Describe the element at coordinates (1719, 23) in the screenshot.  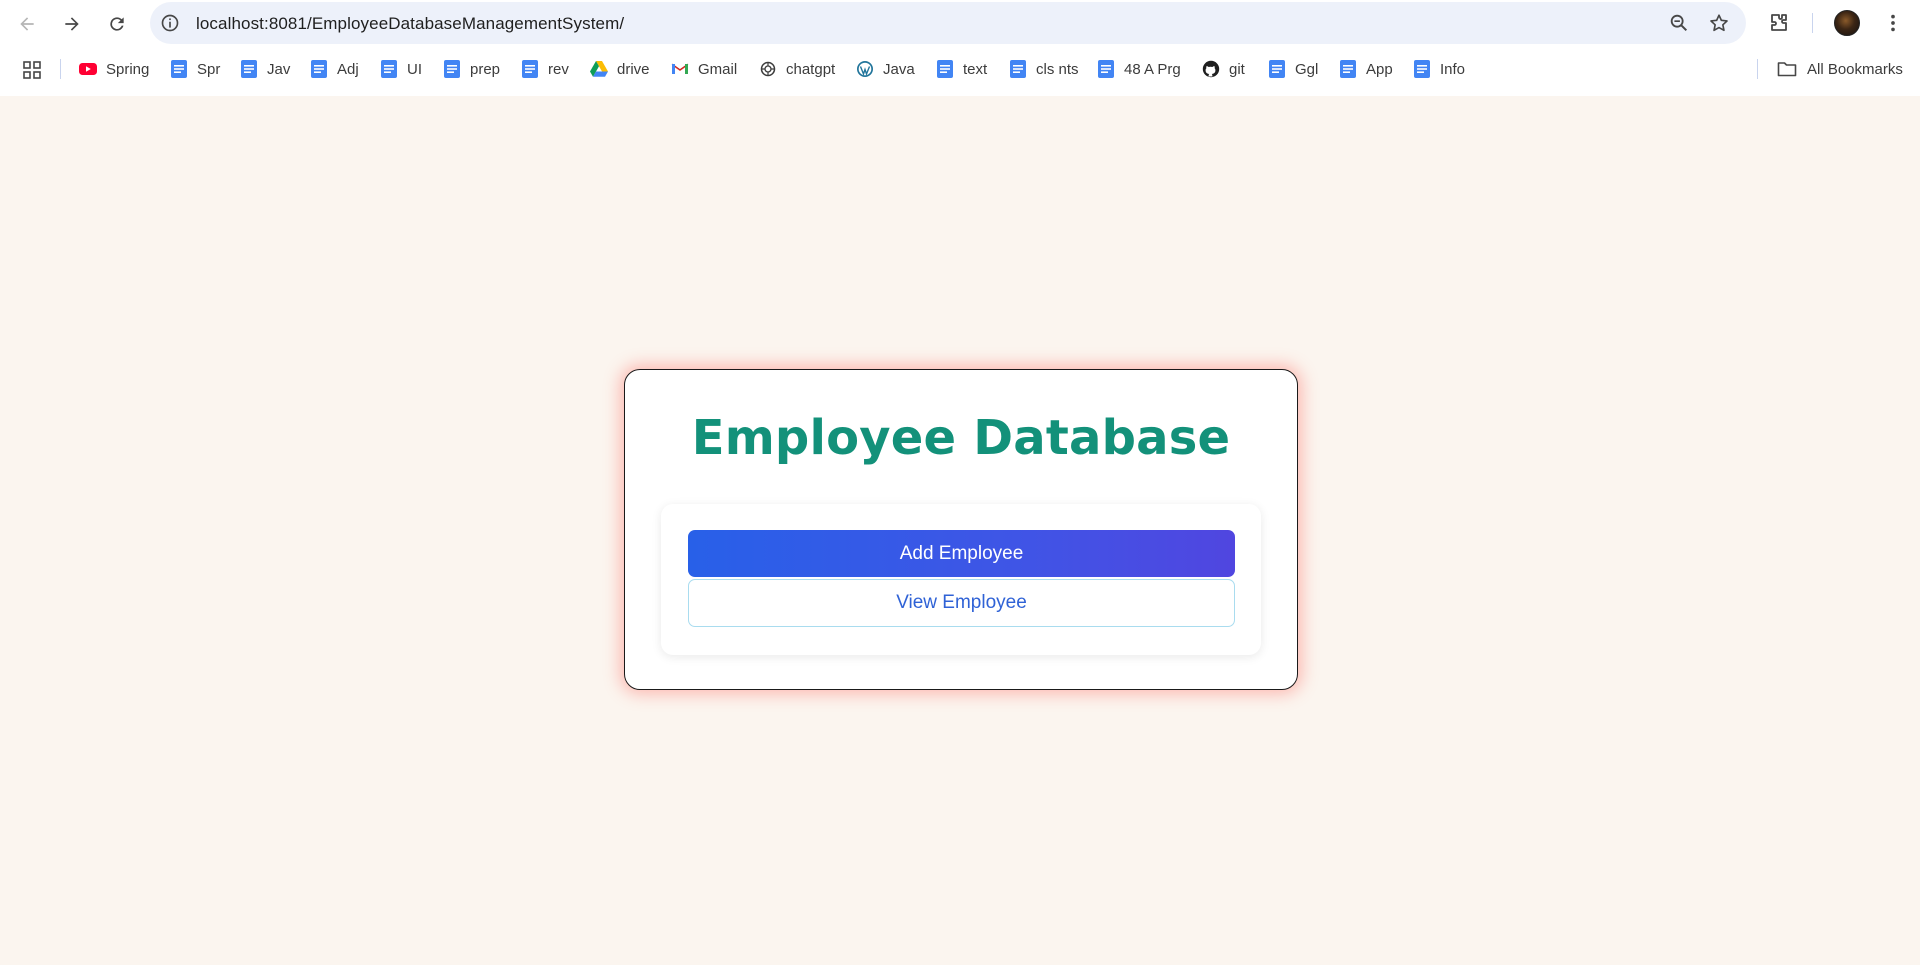
I see `bookmark-star-icon` at that location.